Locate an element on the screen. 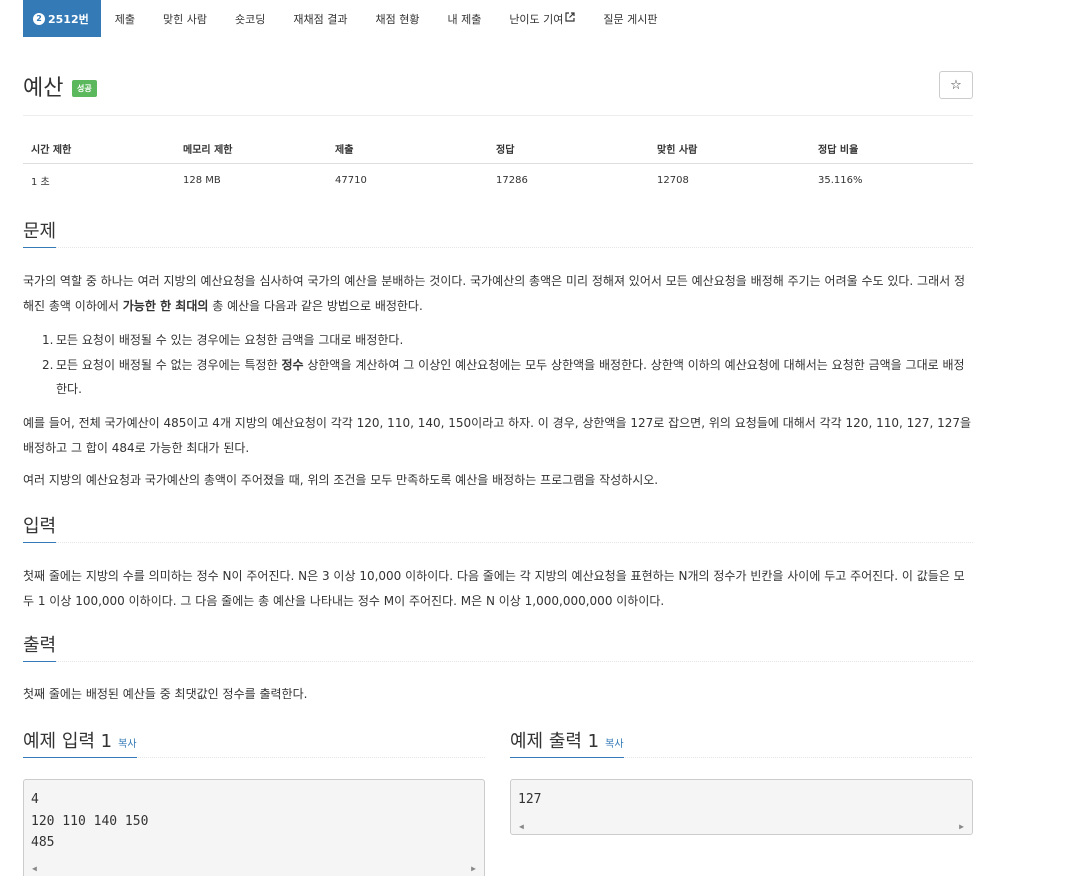  header-correct: 정답 is located at coordinates (568, 148).